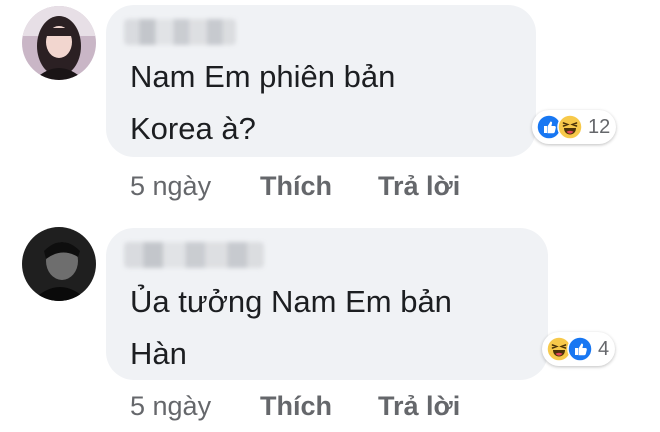 The width and height of the screenshot is (660, 432). Describe the element at coordinates (604, 348) in the screenshot. I see `reaction-count: 4` at that location.